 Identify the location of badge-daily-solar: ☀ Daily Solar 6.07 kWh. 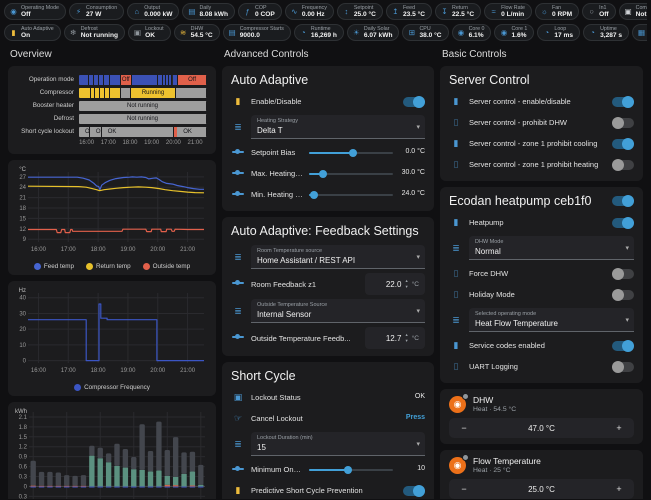
(373, 32).